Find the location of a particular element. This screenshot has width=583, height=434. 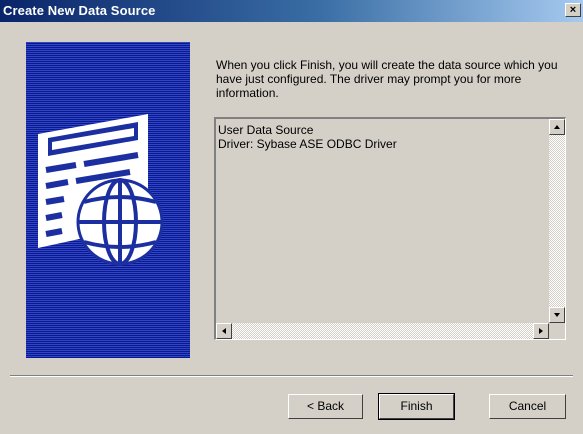

scroll-right-button is located at coordinates (541, 331).